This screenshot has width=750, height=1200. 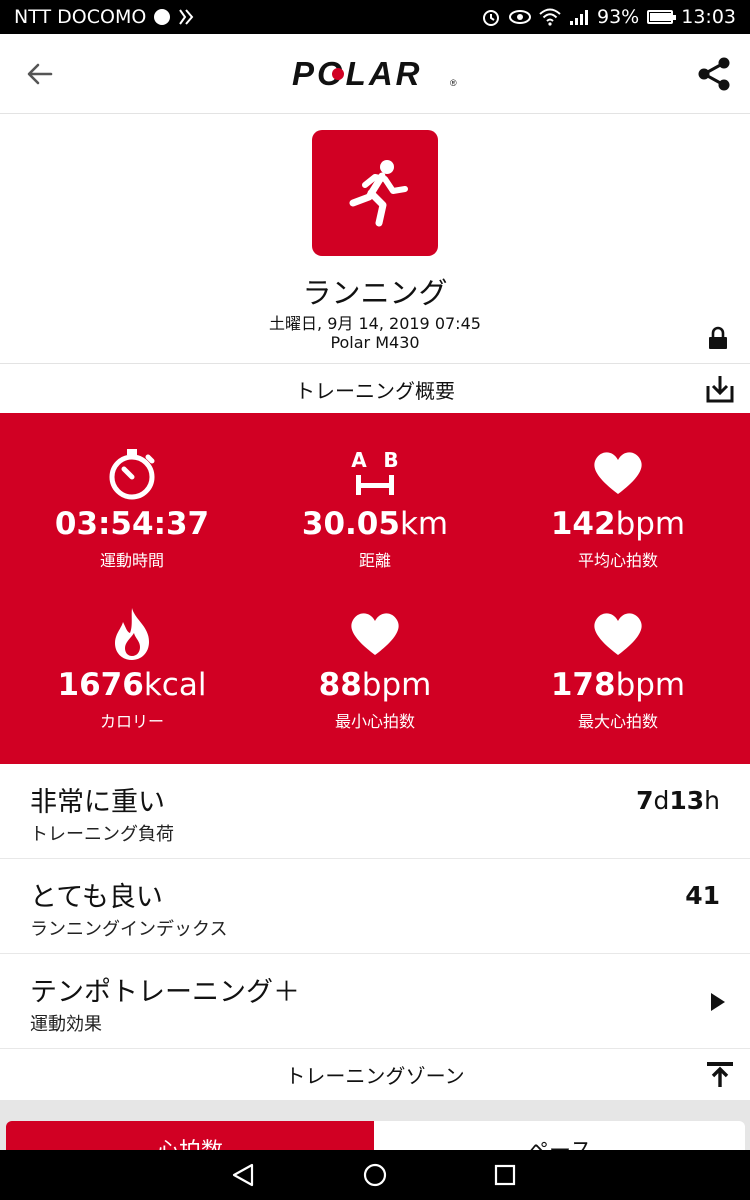 I want to click on row-subtitle: トレーニング負荷, so click(x=102, y=834).